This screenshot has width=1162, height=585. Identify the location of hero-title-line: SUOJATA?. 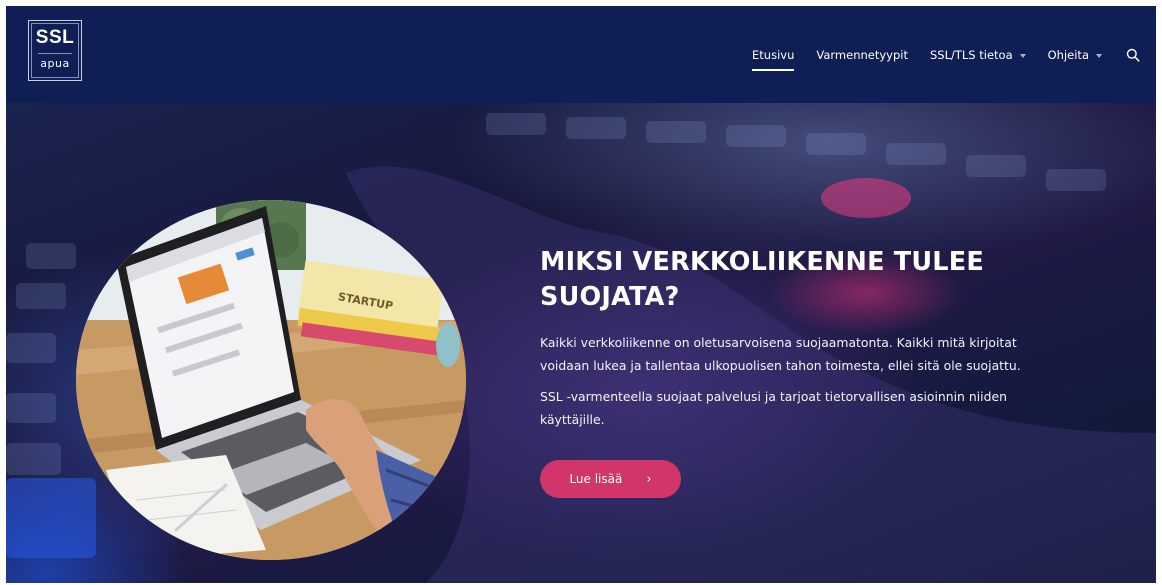
(610, 297).